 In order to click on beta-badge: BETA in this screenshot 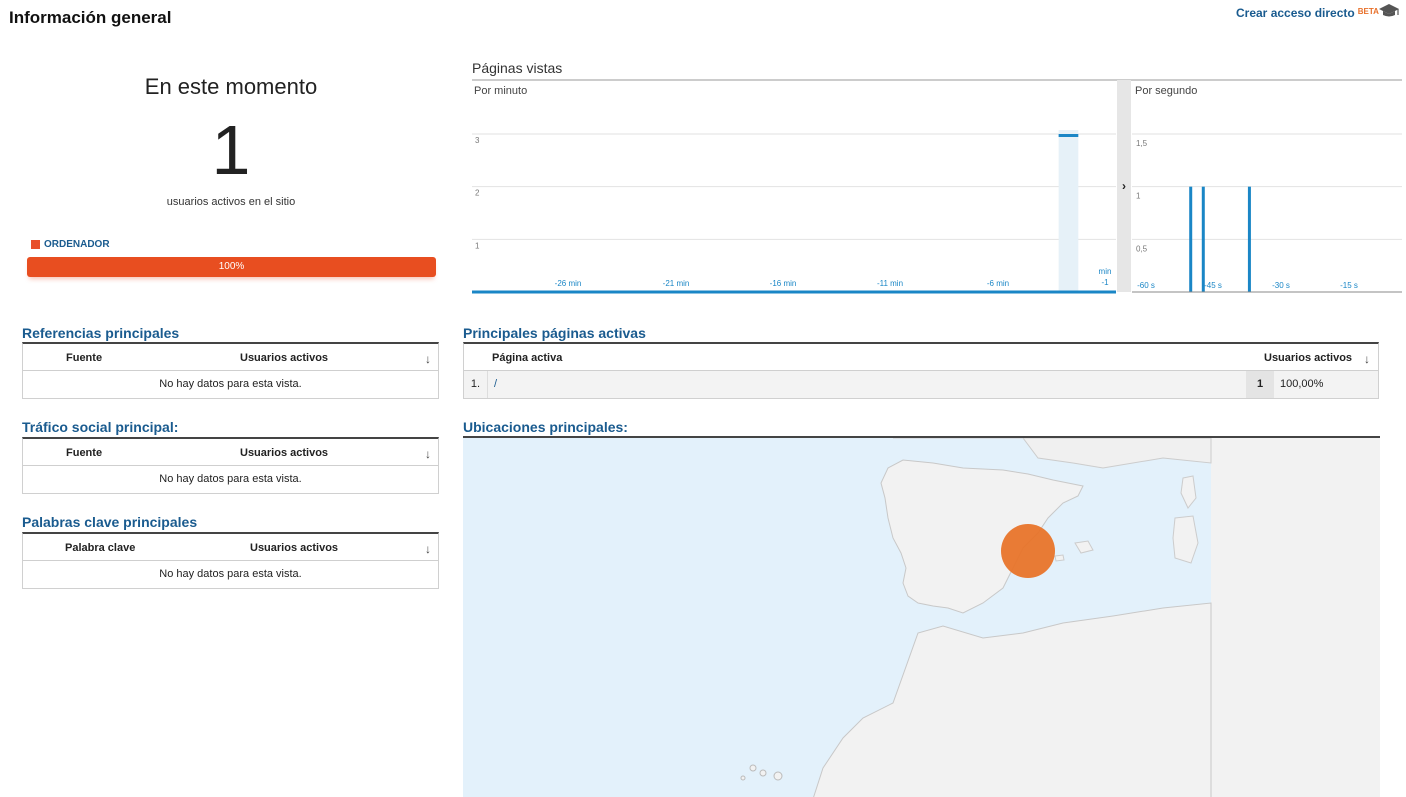, I will do `click(1368, 11)`.